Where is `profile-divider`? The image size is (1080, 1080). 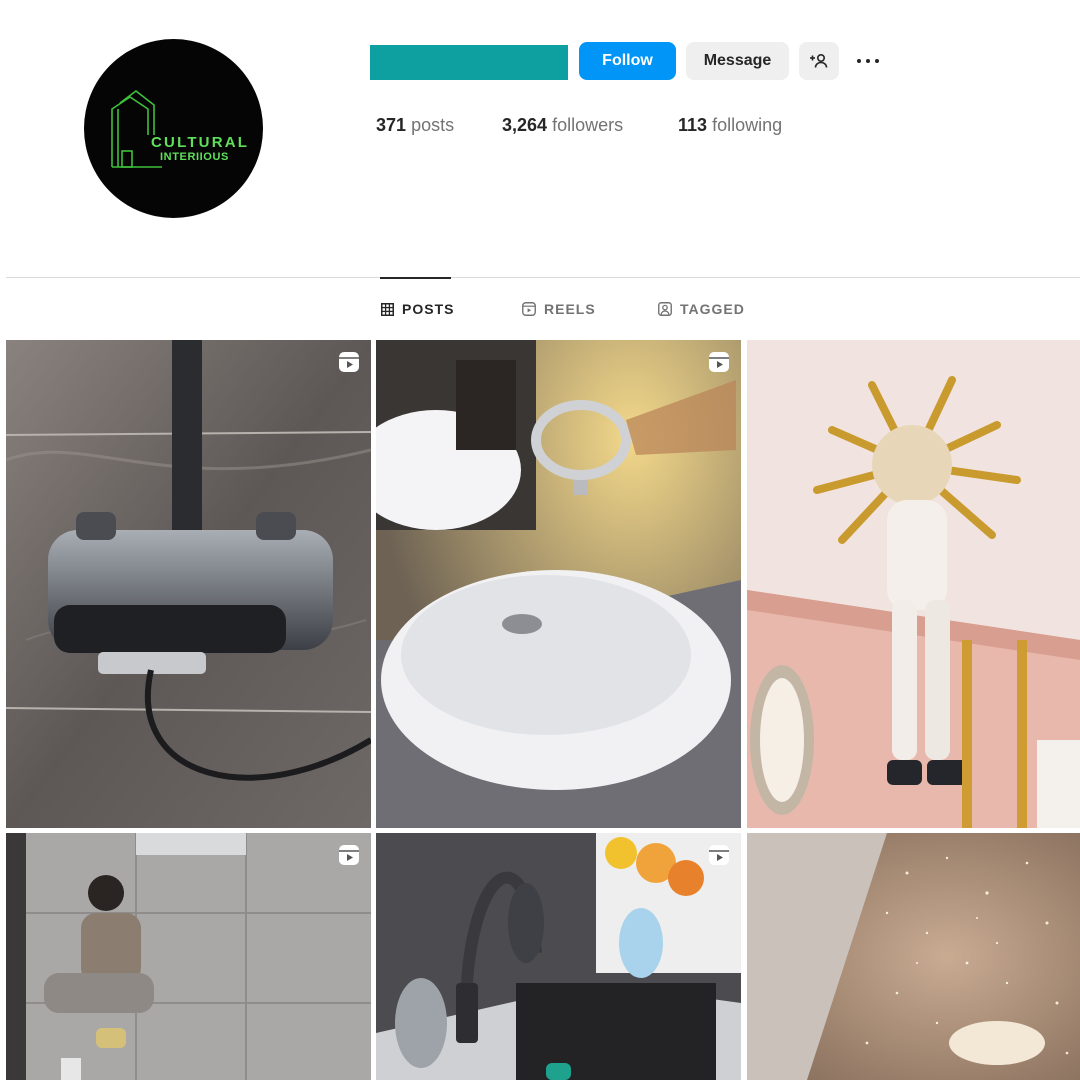 profile-divider is located at coordinates (543, 277).